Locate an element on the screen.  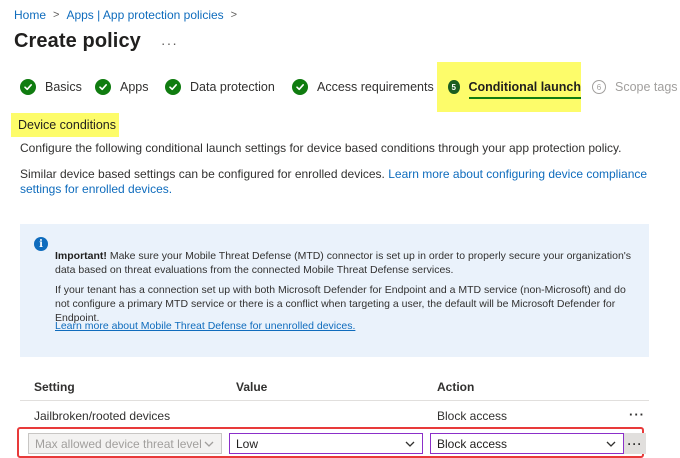
step-access-requirements: Access requirements is located at coordinates (363, 87).